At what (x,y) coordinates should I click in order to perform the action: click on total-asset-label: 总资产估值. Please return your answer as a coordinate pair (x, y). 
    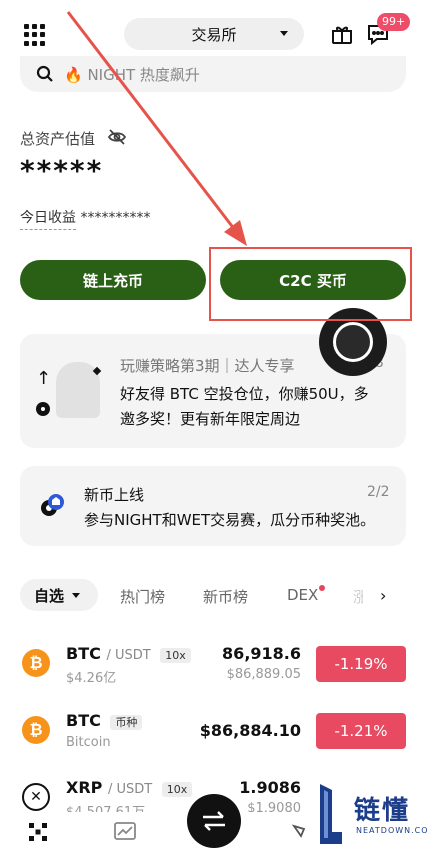
    Looking at the image, I should click on (58, 139).